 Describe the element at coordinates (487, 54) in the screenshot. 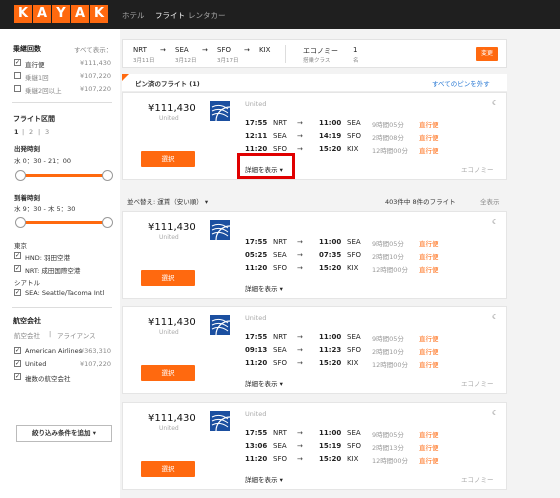

I see `change-search-button: 変更` at that location.